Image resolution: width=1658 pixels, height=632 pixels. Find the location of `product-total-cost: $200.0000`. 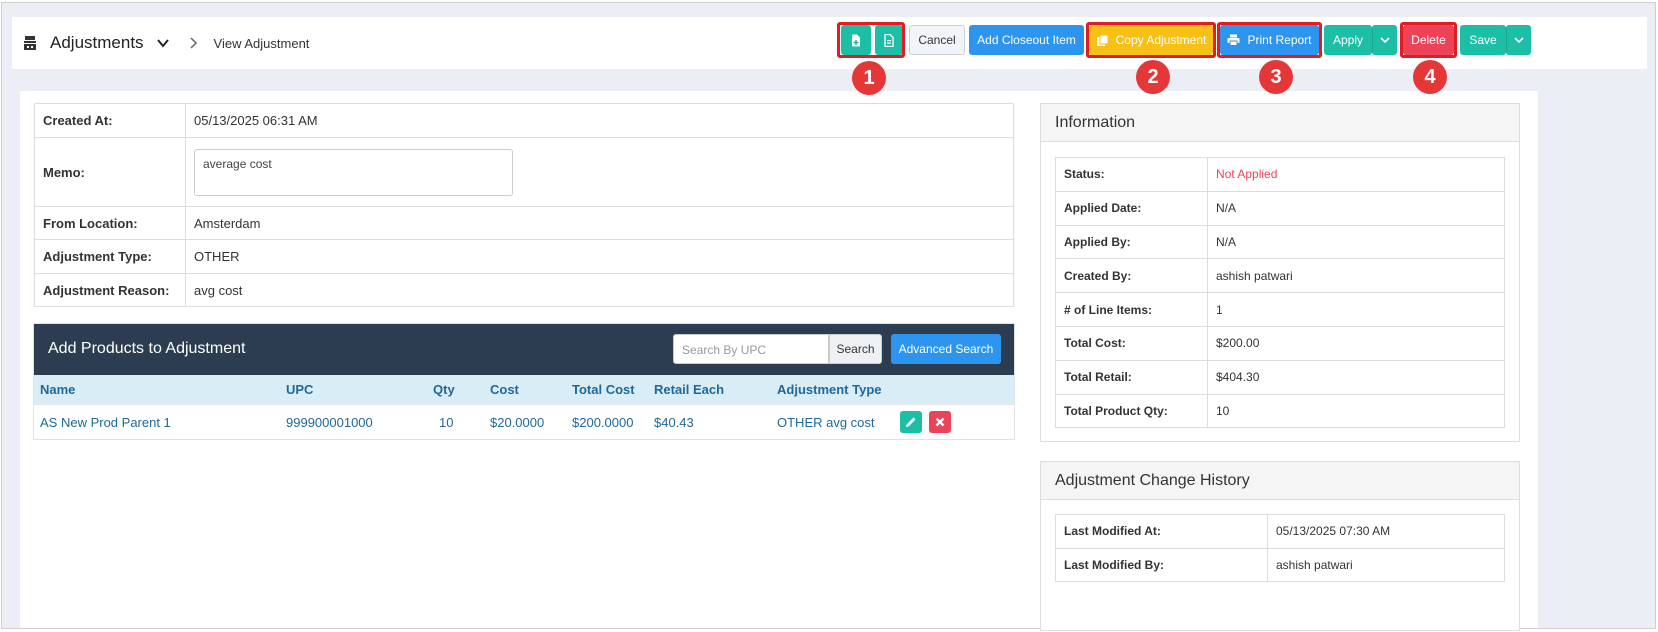

product-total-cost: $200.0000 is located at coordinates (607, 421).